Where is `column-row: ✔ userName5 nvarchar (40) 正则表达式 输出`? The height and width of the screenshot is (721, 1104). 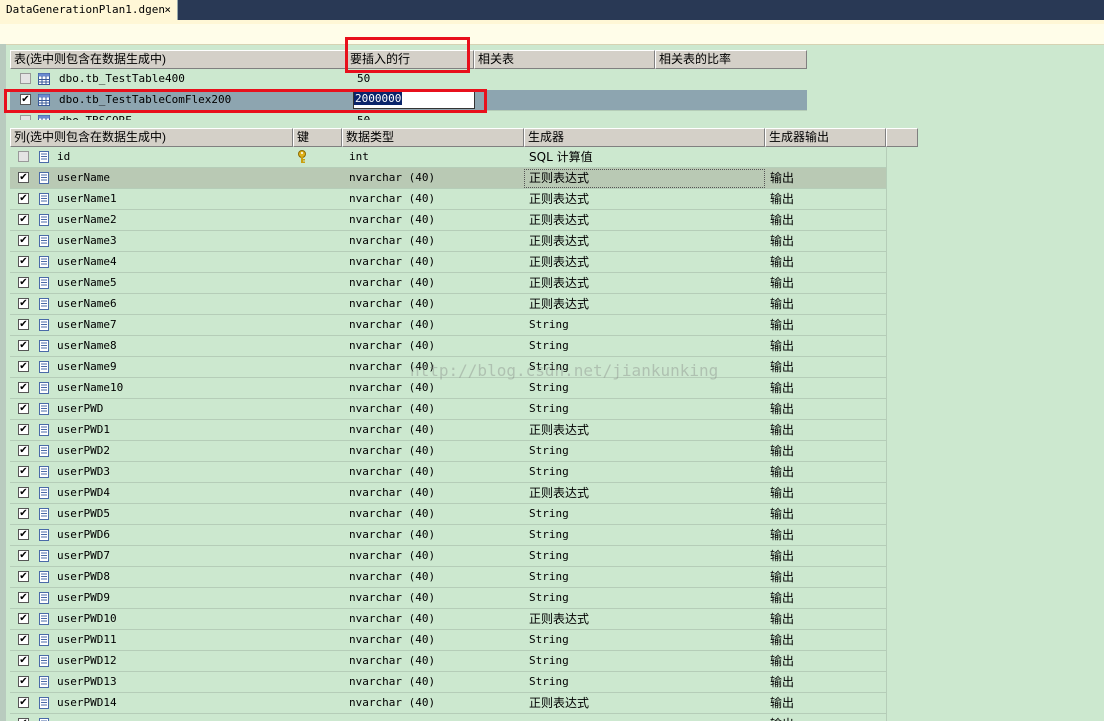
column-row: ✔ userName5 nvarchar (40) 正则表达式 输出 is located at coordinates (448, 283).